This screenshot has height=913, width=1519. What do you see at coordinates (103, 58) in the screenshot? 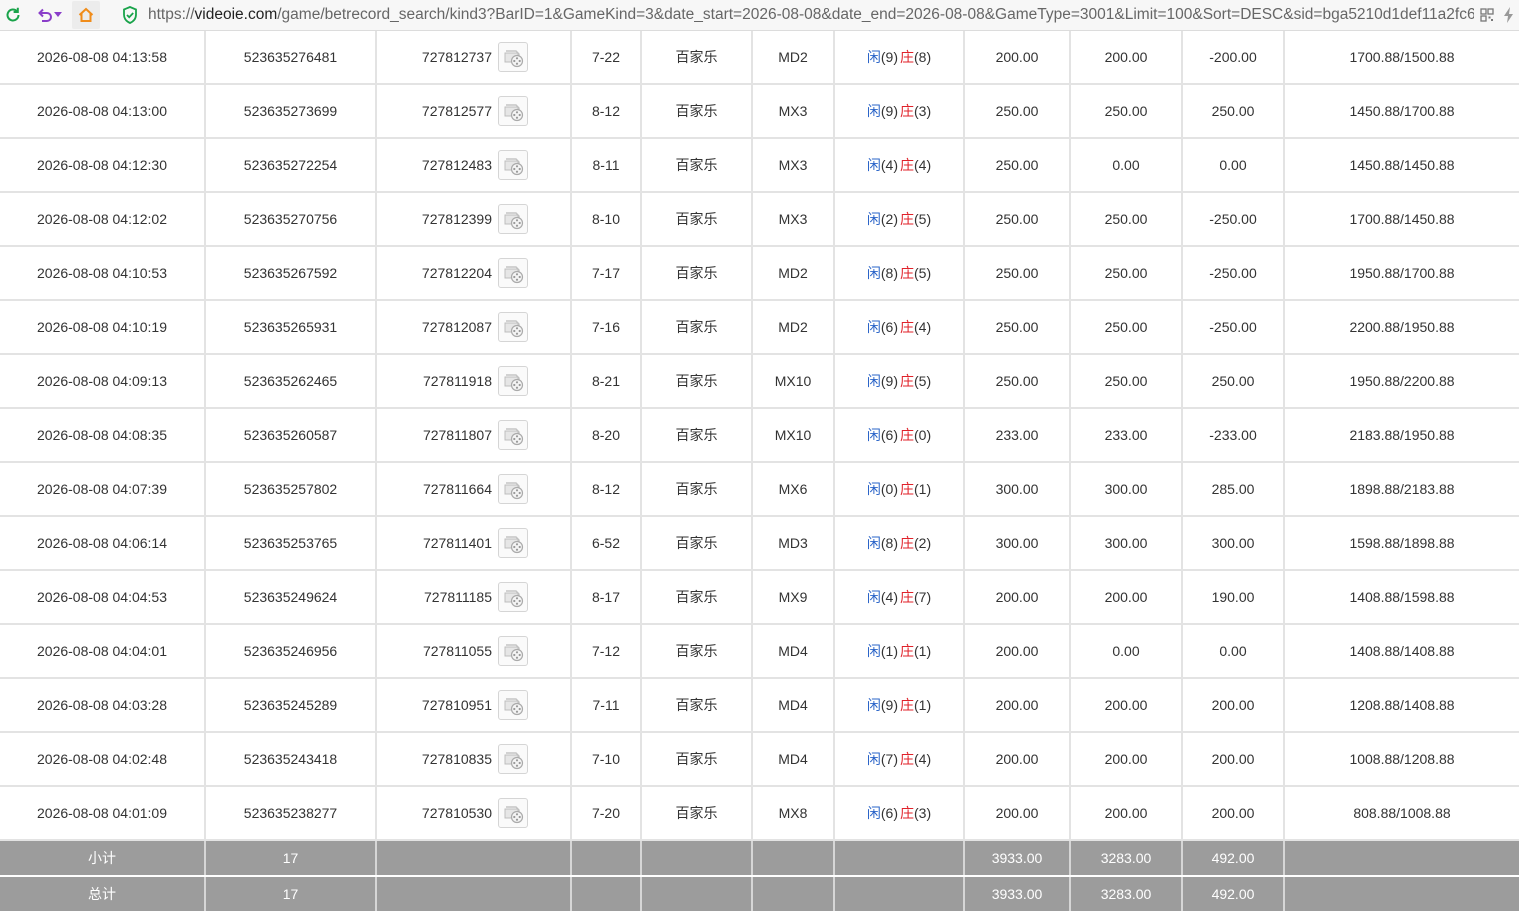
I see `bet-time: 2026-08-08 04:13:58` at bounding box center [103, 58].